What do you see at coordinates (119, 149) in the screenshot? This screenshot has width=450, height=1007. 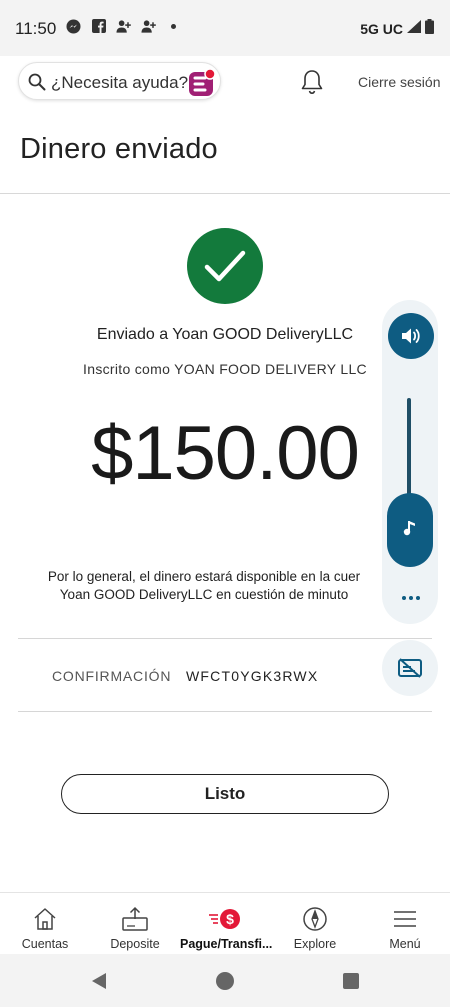 I see `page-title: Dinero enviado` at bounding box center [119, 149].